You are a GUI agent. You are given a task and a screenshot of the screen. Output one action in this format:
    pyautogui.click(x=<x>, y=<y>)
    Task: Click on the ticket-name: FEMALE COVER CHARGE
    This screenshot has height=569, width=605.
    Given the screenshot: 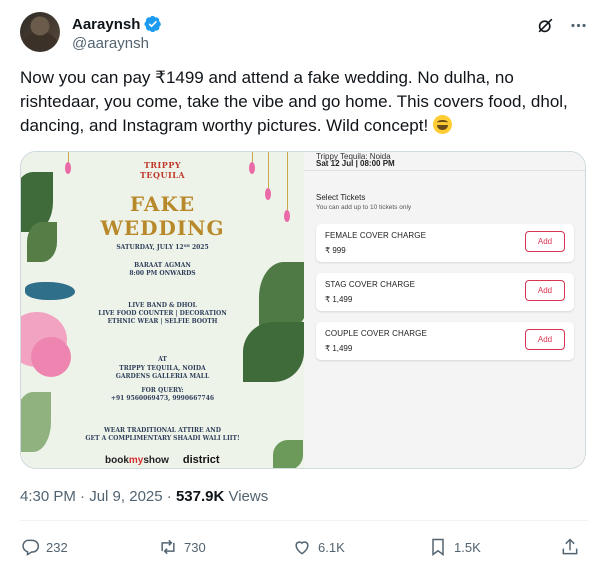 What is the action you would take?
    pyautogui.click(x=376, y=235)
    